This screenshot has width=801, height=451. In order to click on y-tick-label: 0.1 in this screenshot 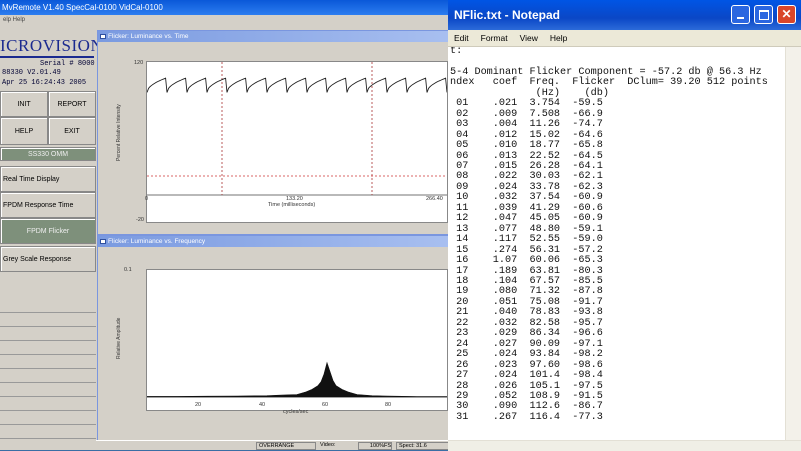, I will do `click(128, 270)`.